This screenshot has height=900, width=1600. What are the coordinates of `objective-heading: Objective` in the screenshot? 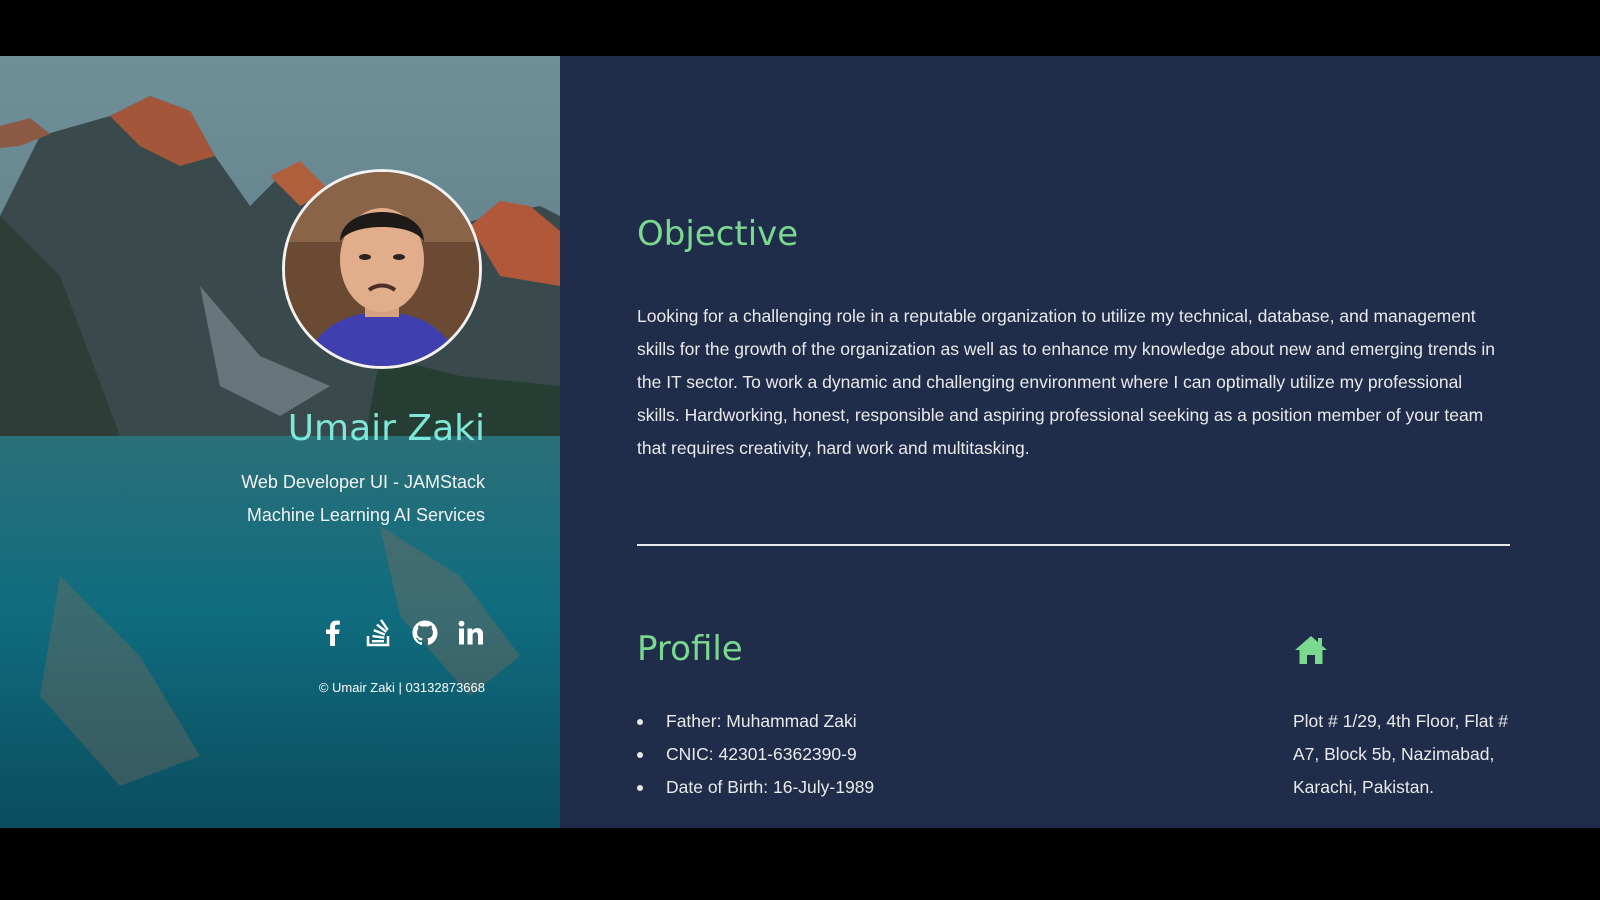 It's located at (718, 234).